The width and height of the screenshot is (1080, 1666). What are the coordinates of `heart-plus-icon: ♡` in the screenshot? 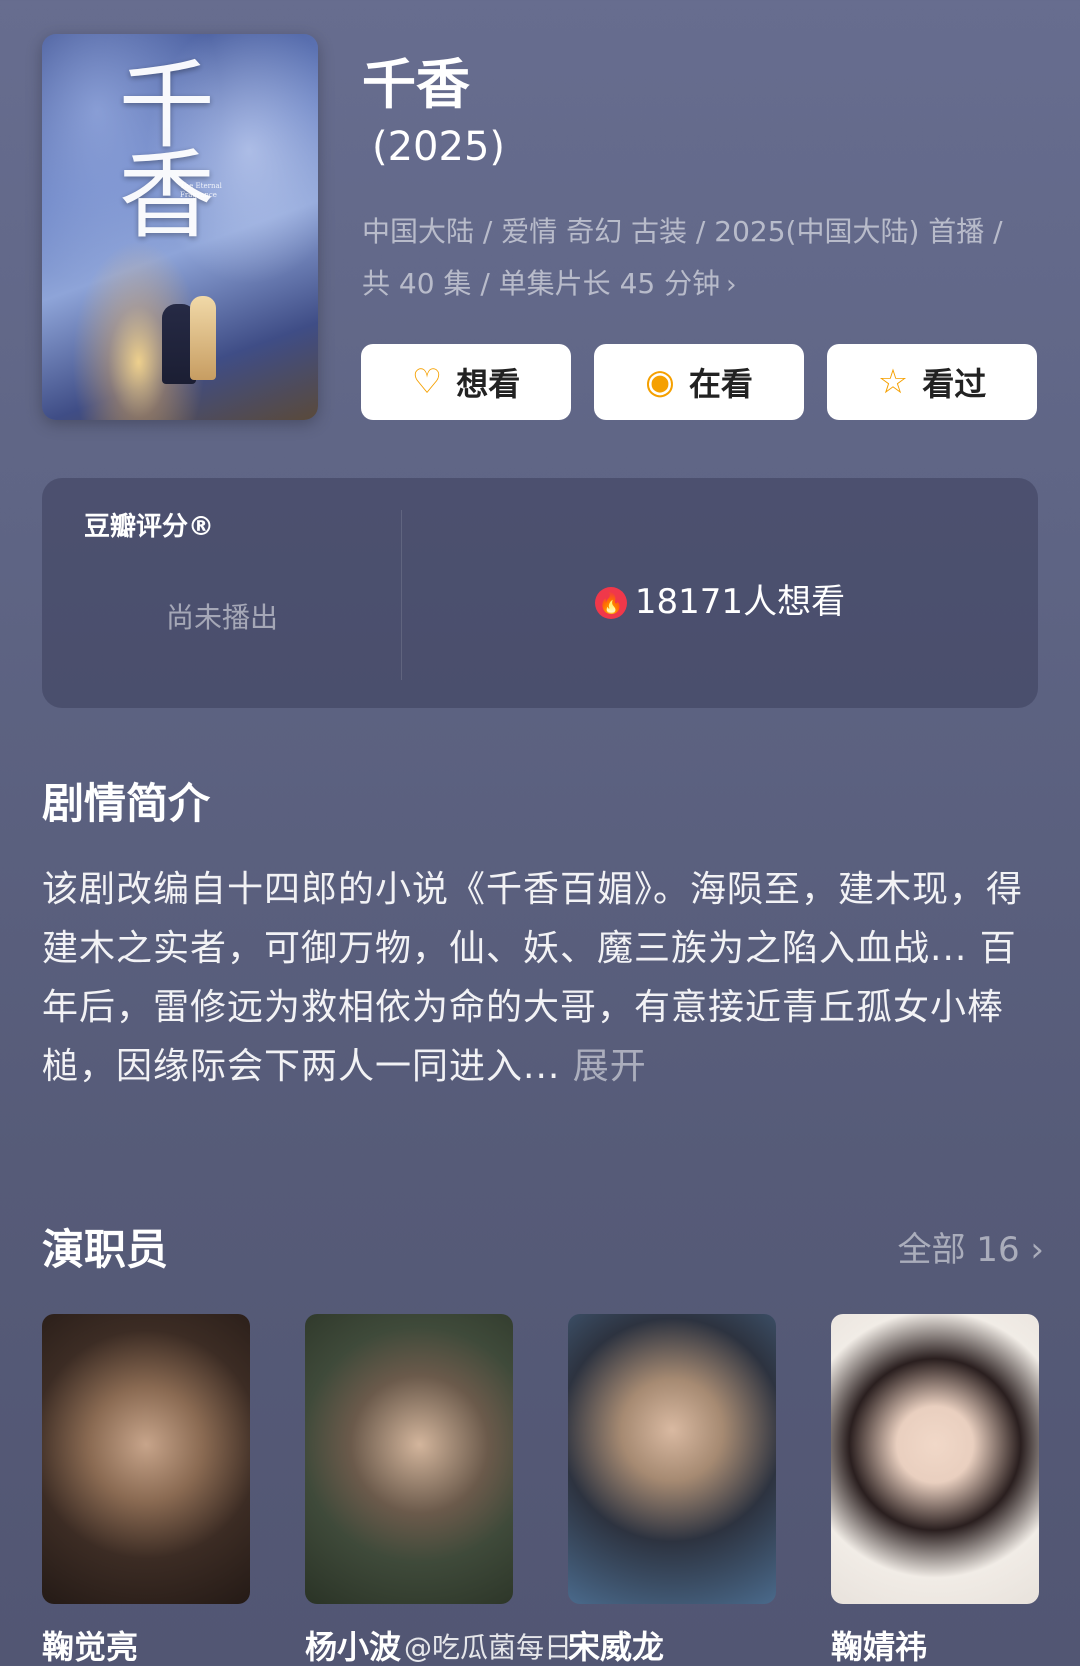 It's located at (427, 382).